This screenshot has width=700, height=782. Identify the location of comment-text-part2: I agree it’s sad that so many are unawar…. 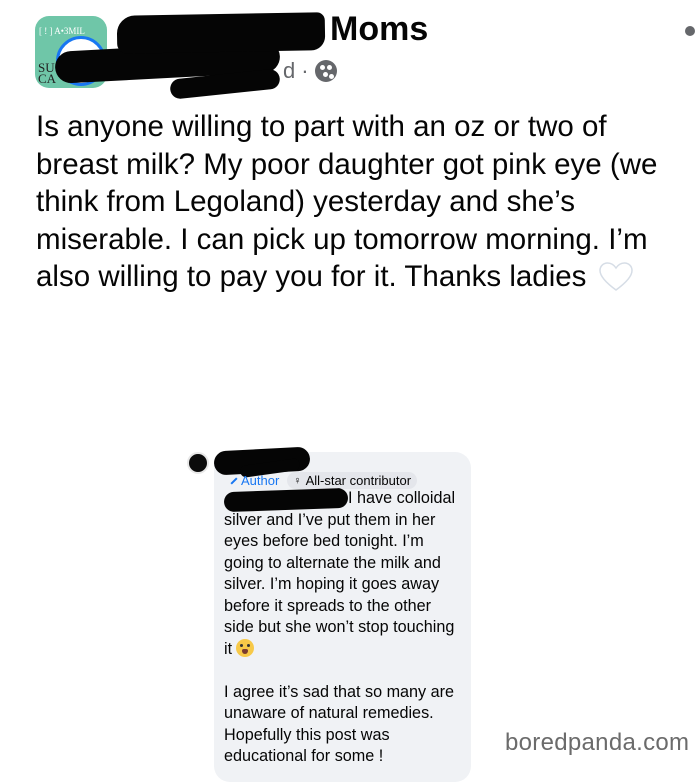
(341, 724).